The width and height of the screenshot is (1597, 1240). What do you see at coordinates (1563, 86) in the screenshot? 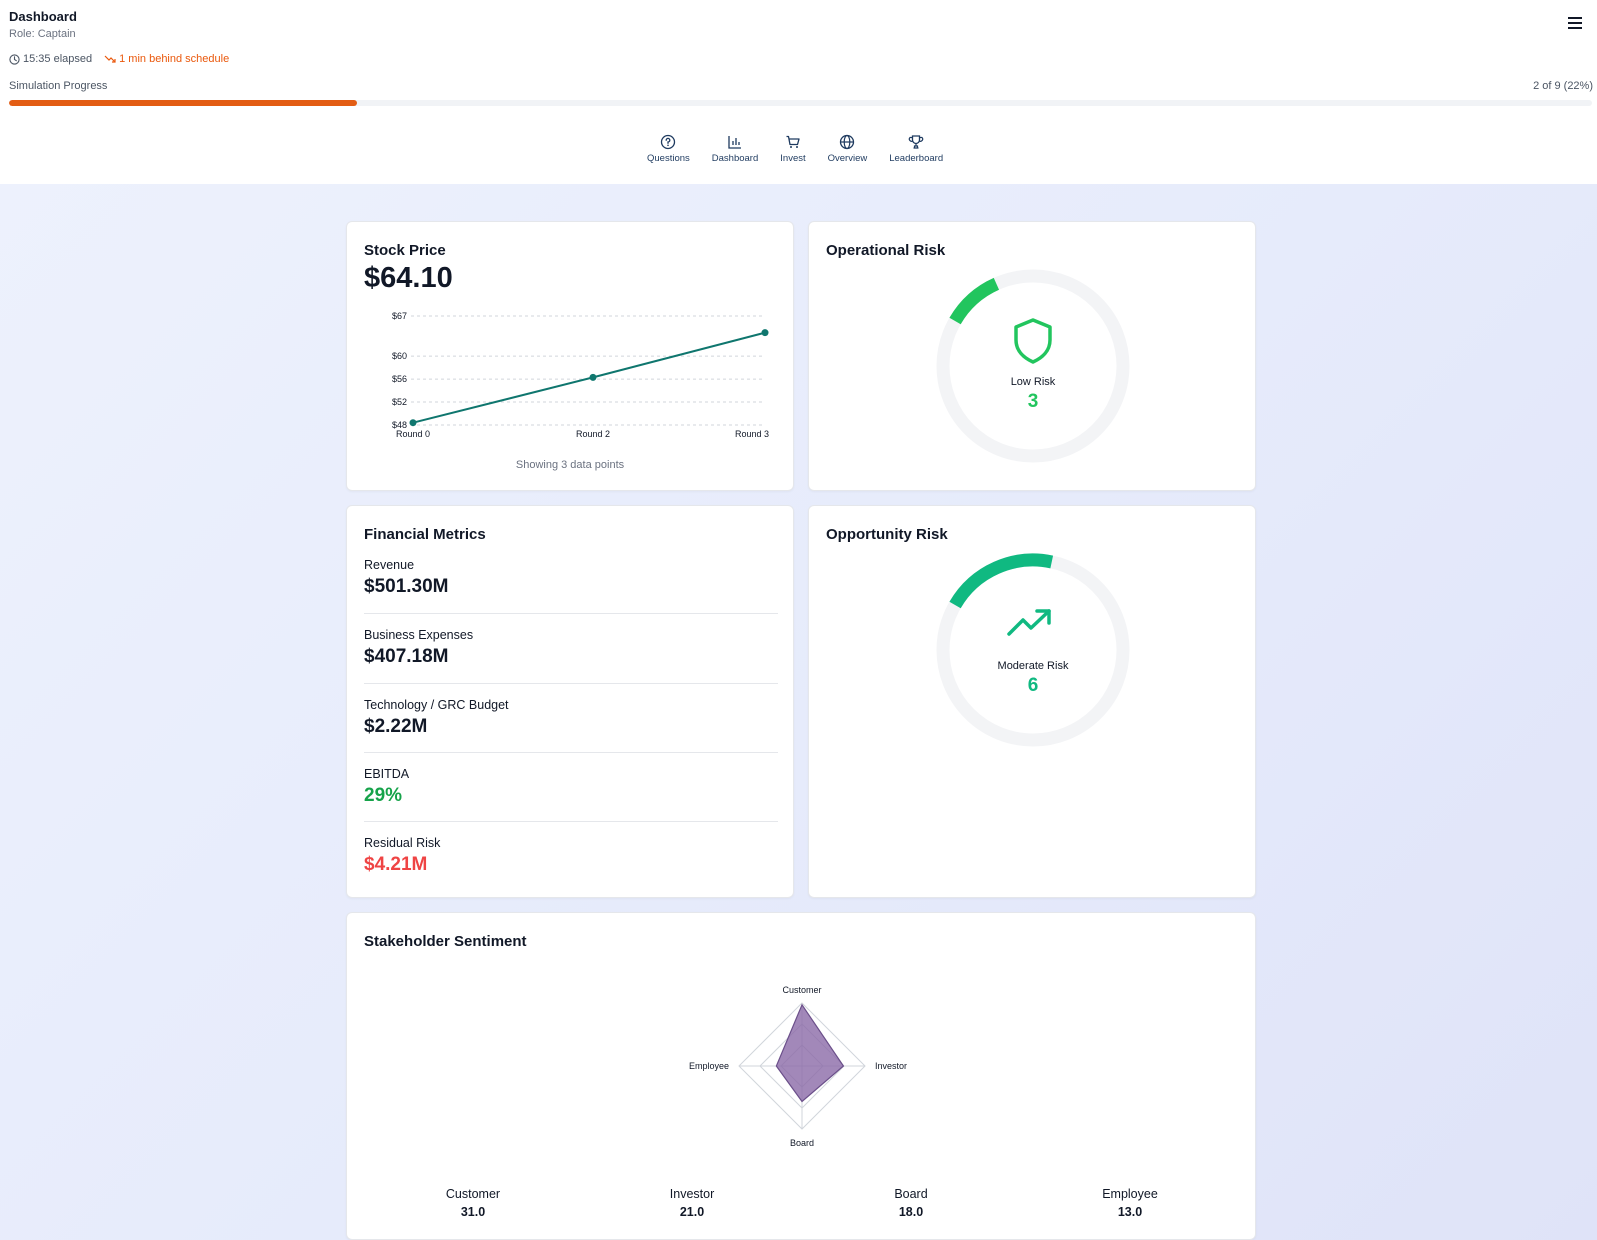
I see `progress-count: 2 of 9 (22%)` at bounding box center [1563, 86].